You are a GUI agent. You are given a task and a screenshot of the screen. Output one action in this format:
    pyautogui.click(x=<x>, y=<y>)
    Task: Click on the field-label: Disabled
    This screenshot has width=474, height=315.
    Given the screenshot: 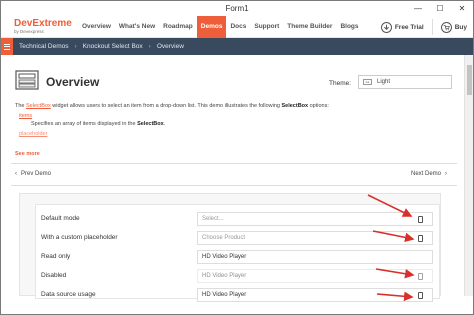 What is the action you would take?
    pyautogui.click(x=54, y=275)
    